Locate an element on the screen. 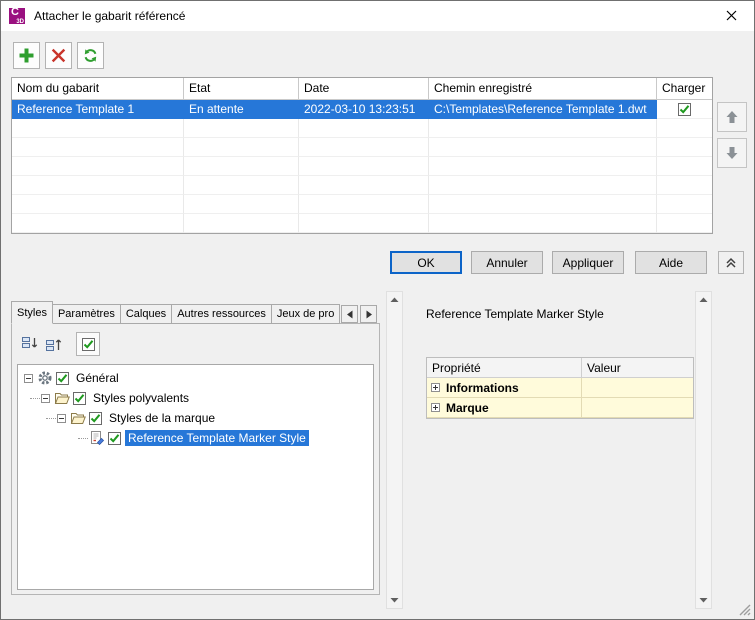  column-header-date: Date is located at coordinates (364, 89).